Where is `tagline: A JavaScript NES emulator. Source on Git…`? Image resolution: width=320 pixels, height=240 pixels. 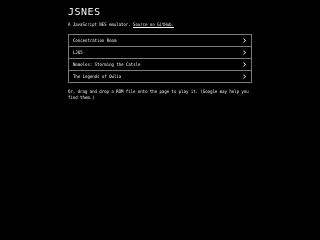
tagline: A JavaScript NES emulator. Source on Git… is located at coordinates (121, 25).